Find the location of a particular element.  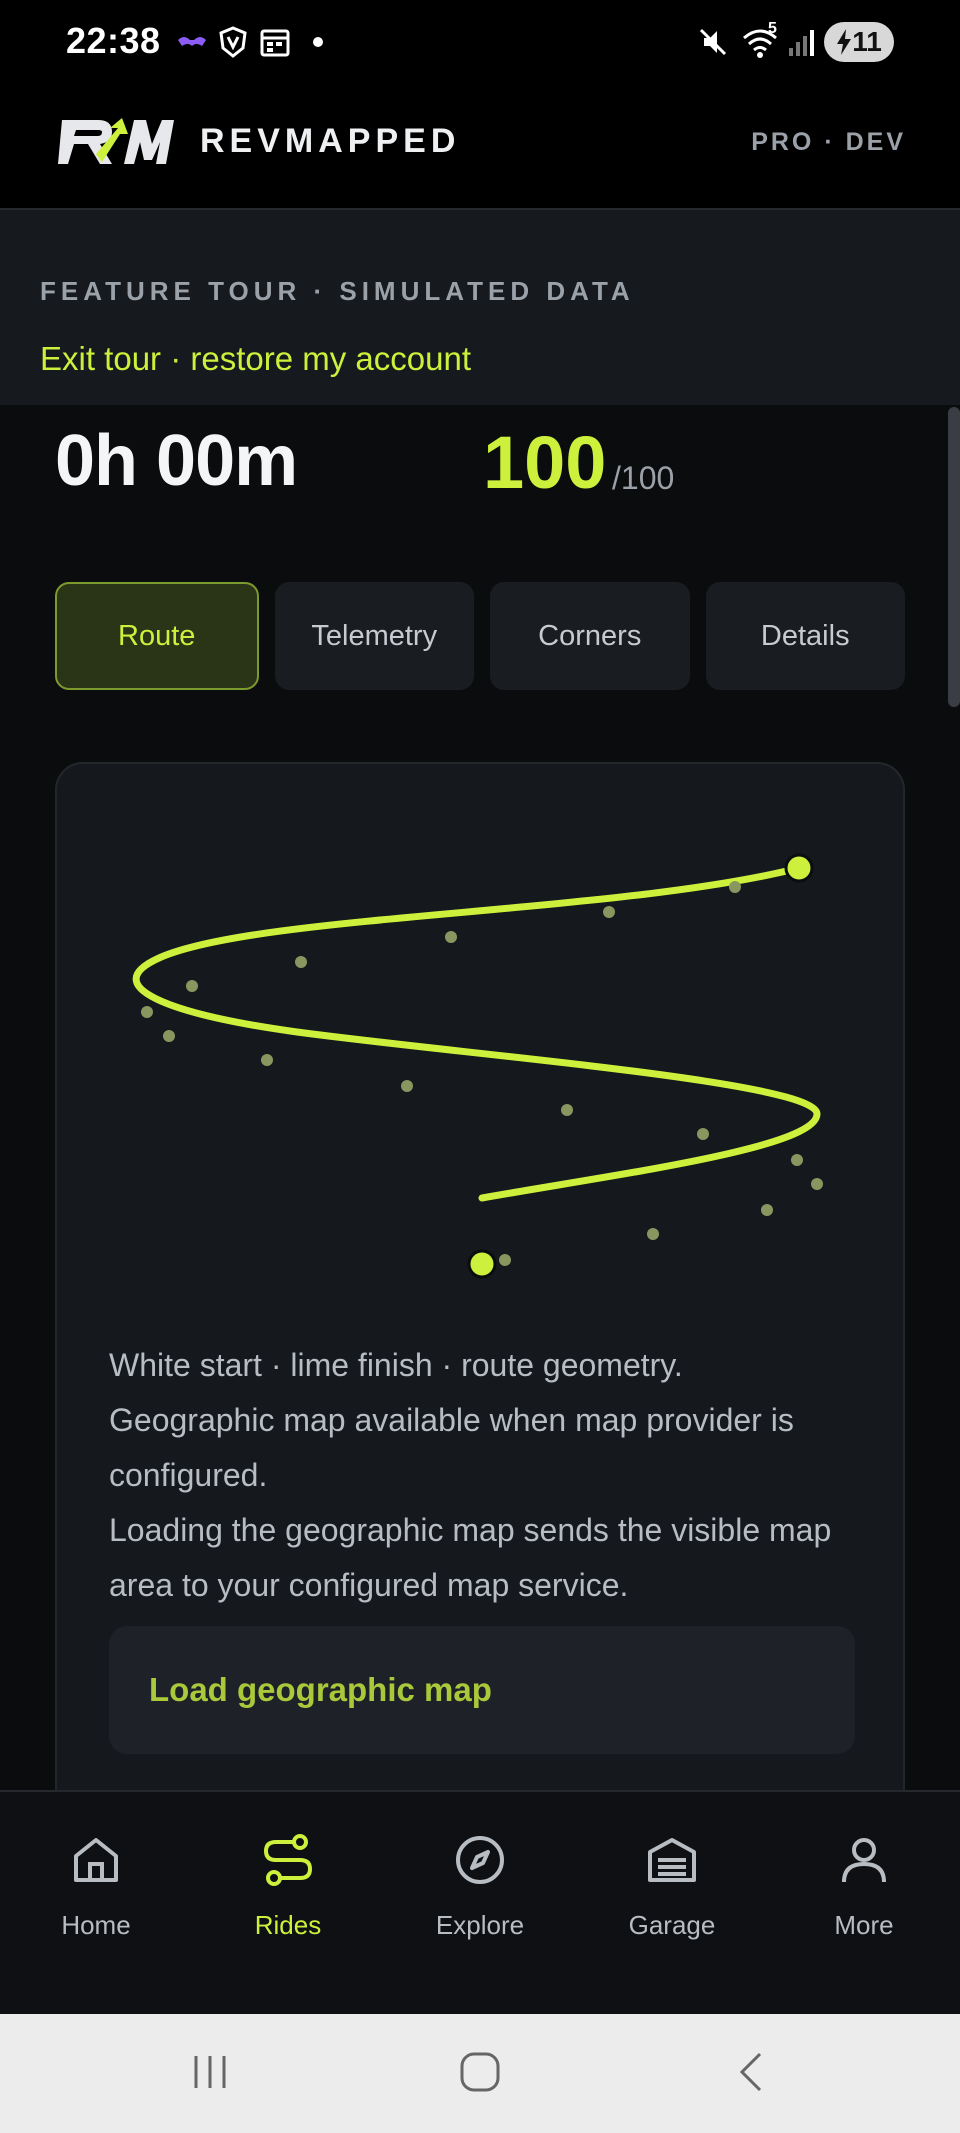

person-icon is located at coordinates (864, 1860).